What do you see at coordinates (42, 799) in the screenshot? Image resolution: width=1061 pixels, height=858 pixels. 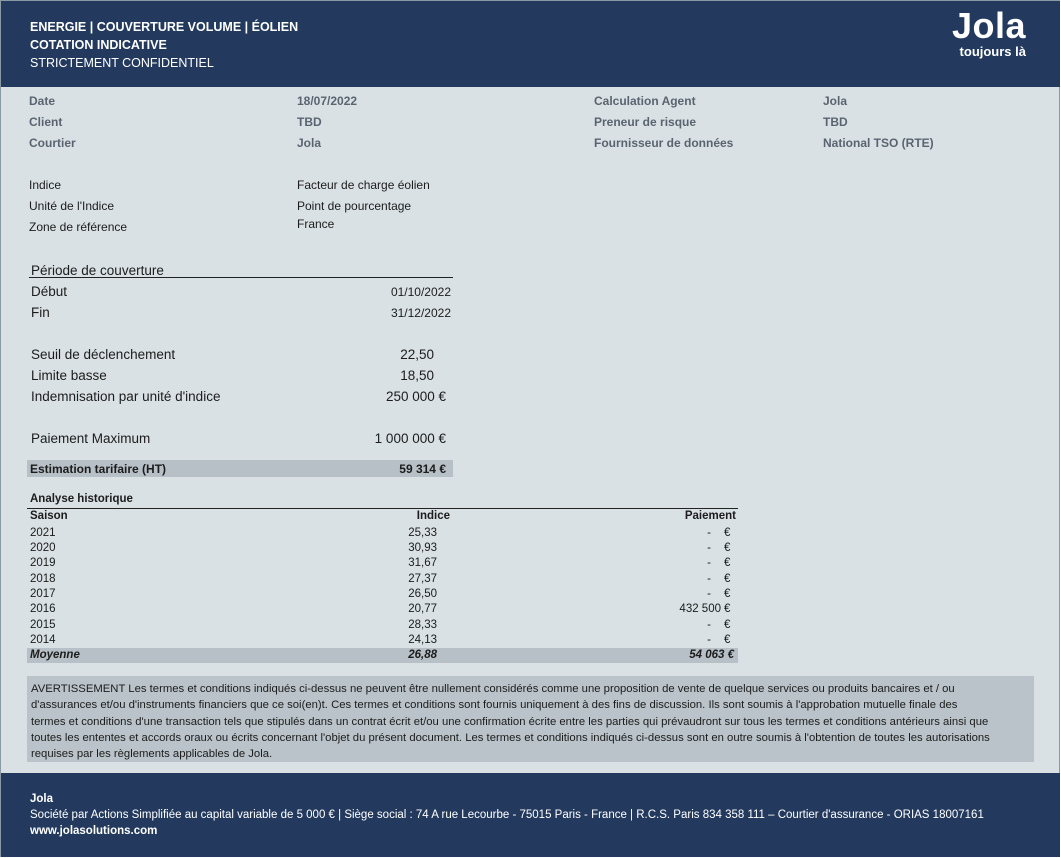 I see `footer-company: Jola` at bounding box center [42, 799].